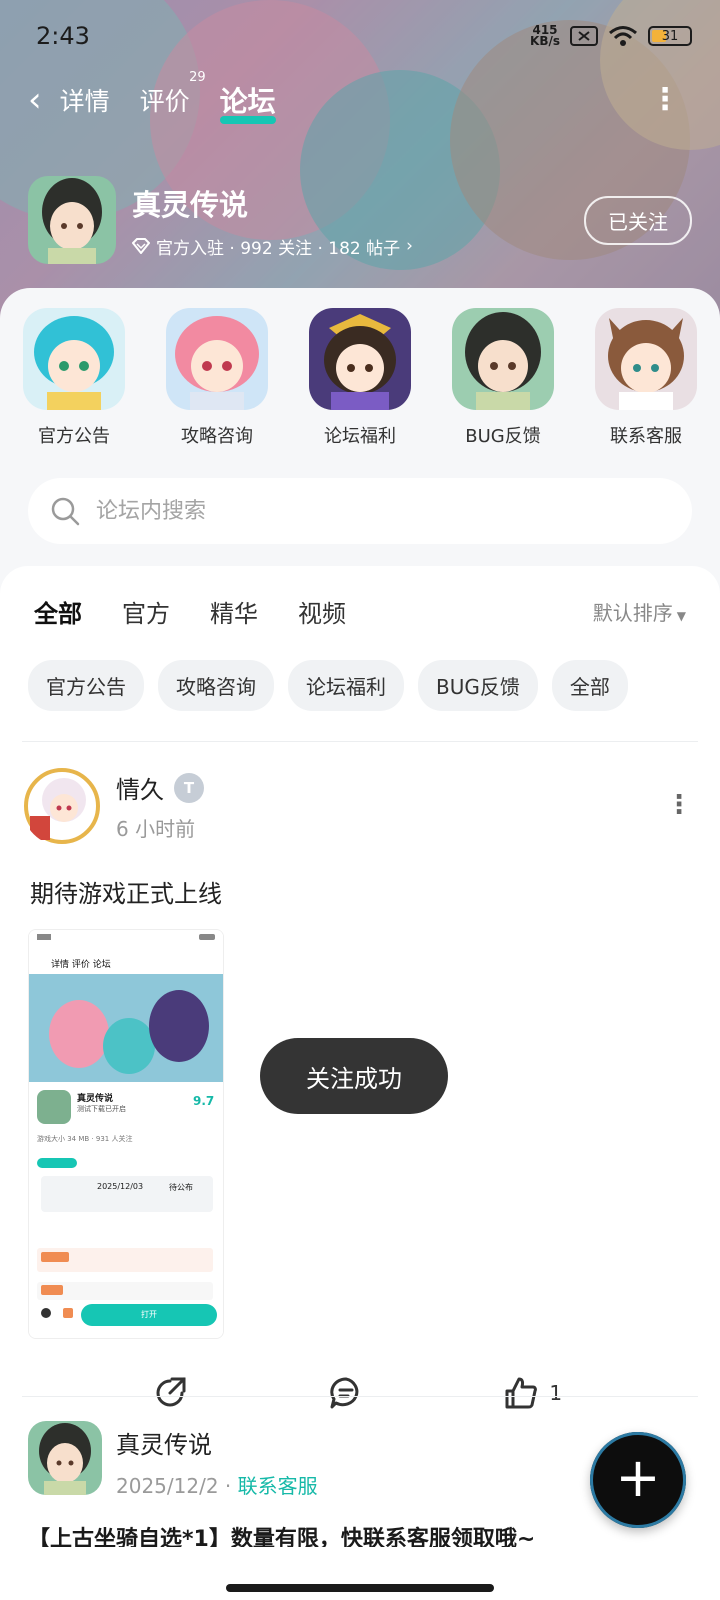 This screenshot has height=1600, width=720. What do you see at coordinates (35, 100) in the screenshot?
I see `back-icon: ‹` at bounding box center [35, 100].